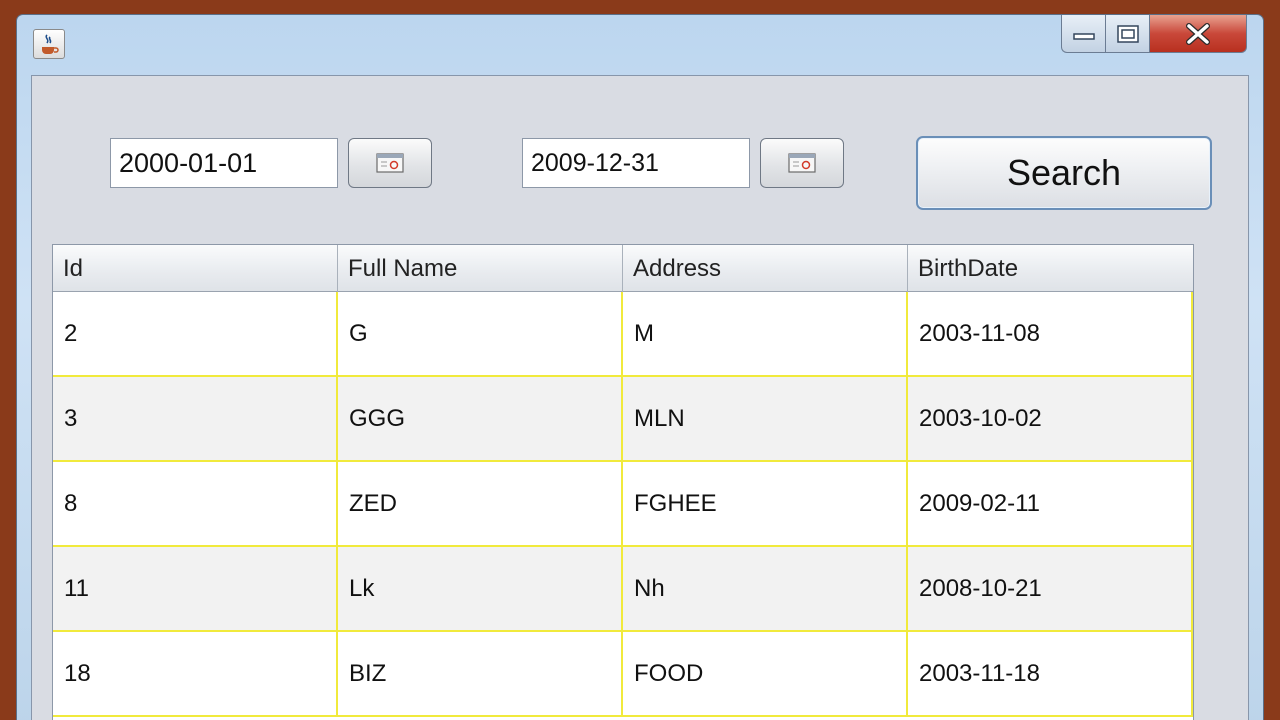 This screenshot has width=1280, height=720. What do you see at coordinates (765, 674) in the screenshot?
I see `cell-address: FOOD` at bounding box center [765, 674].